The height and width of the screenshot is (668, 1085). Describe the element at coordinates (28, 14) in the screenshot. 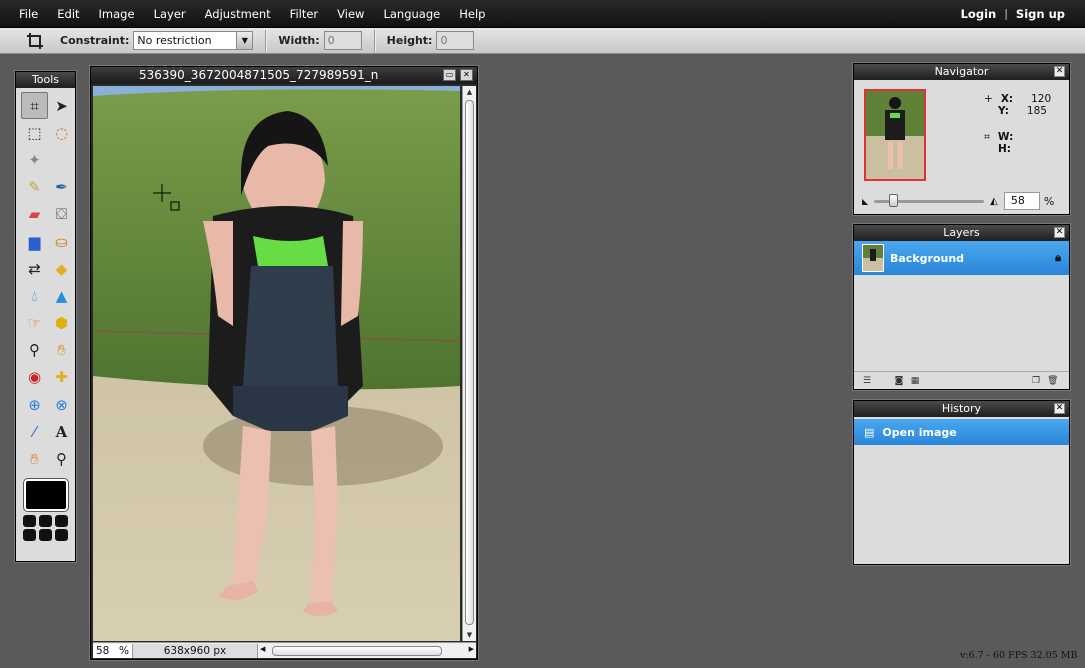

I see `menu-file: File` at that location.